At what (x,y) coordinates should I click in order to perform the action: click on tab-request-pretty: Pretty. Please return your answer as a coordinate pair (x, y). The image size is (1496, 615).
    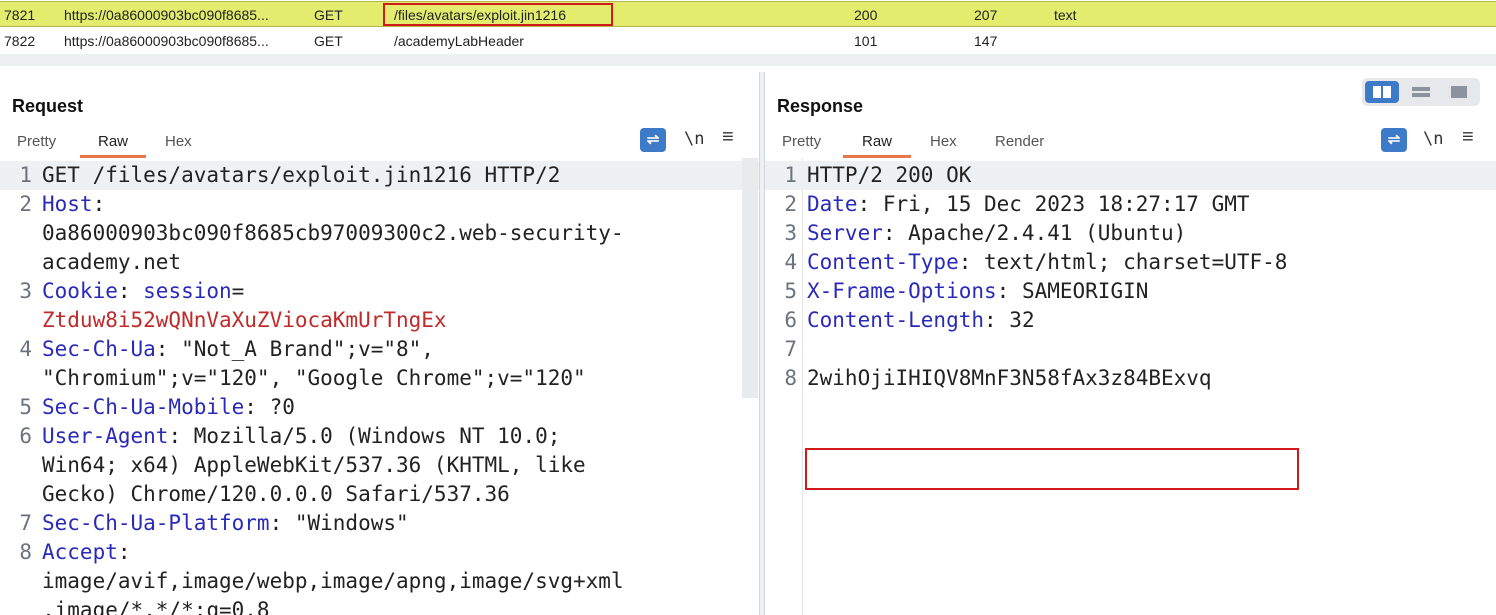
    Looking at the image, I should click on (36, 144).